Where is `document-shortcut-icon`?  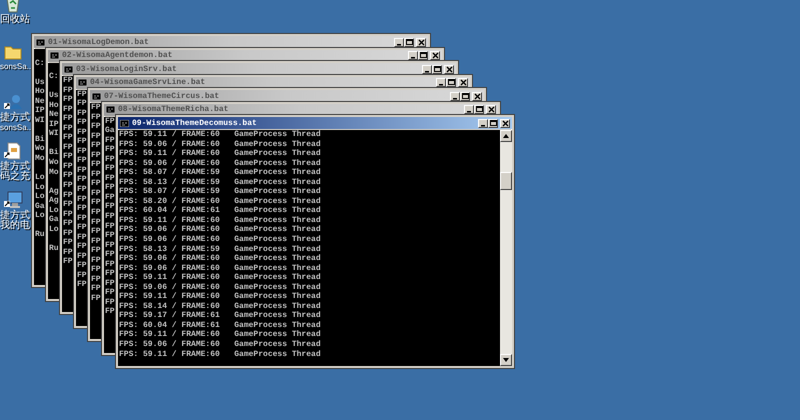 document-shortcut-icon is located at coordinates (13, 151).